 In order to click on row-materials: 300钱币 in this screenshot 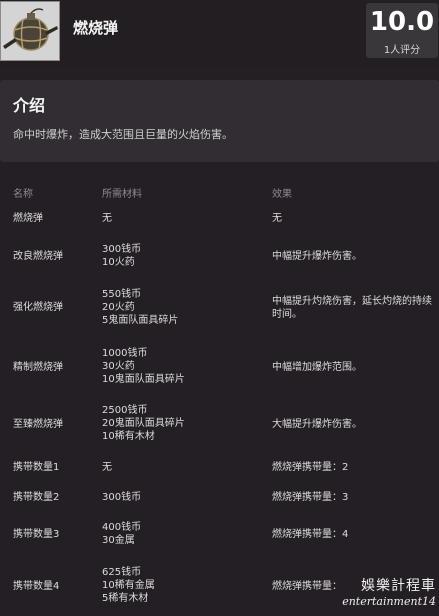, I will do `click(121, 497)`.